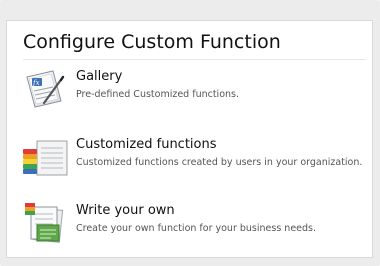 Image resolution: width=380 pixels, height=266 pixels. Describe the element at coordinates (152, 42) in the screenshot. I see `page-title: Configure Custom Function` at that location.